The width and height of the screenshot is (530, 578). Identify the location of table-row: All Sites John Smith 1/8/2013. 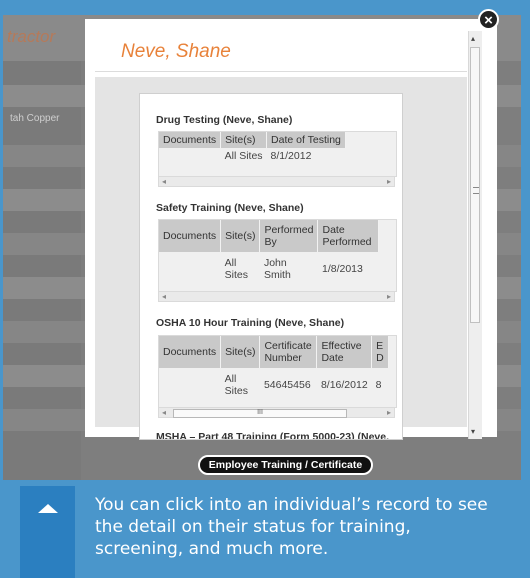
(269, 269).